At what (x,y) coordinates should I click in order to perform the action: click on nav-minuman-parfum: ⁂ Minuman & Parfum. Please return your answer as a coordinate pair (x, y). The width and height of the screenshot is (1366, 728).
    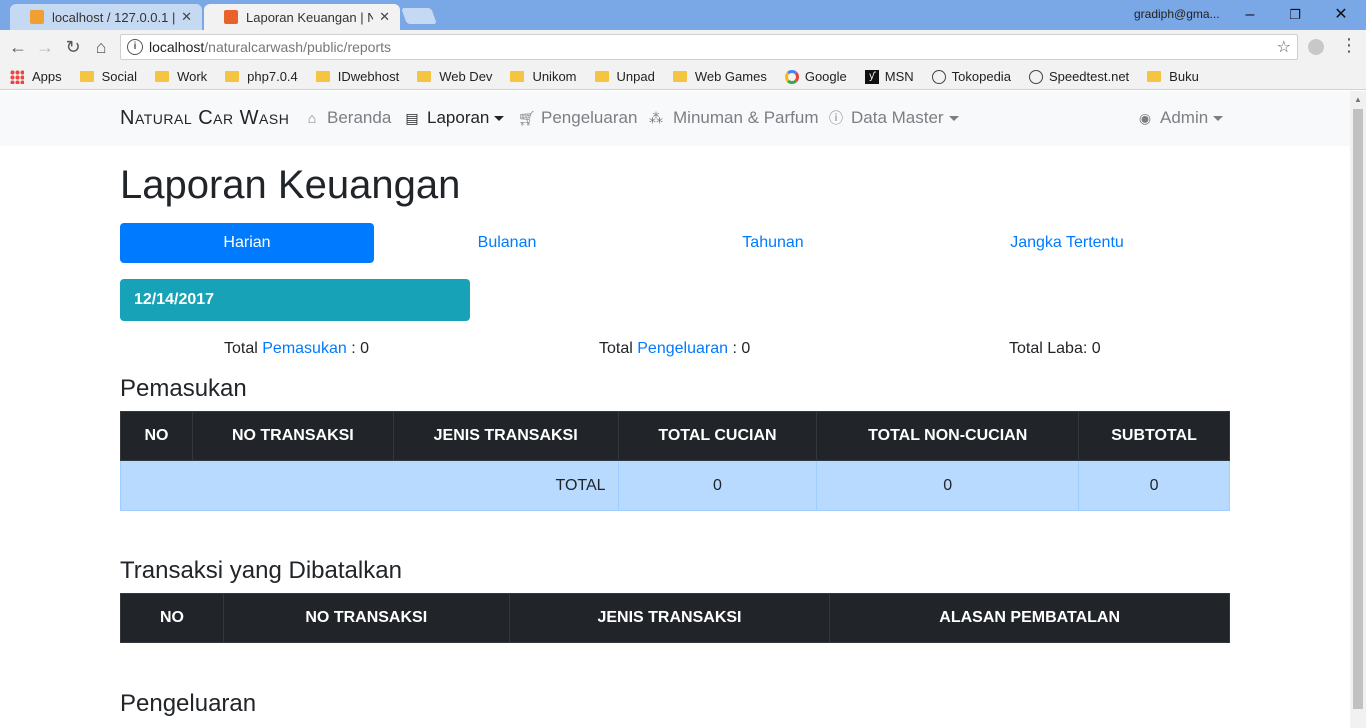
    Looking at the image, I should click on (732, 118).